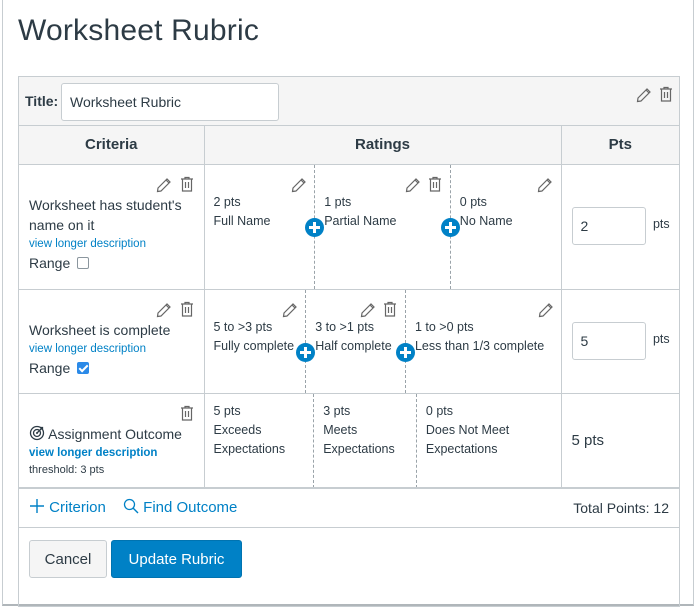 This screenshot has width=696, height=610. What do you see at coordinates (265, 226) in the screenshot?
I see `rating: 2 pts Full Name` at bounding box center [265, 226].